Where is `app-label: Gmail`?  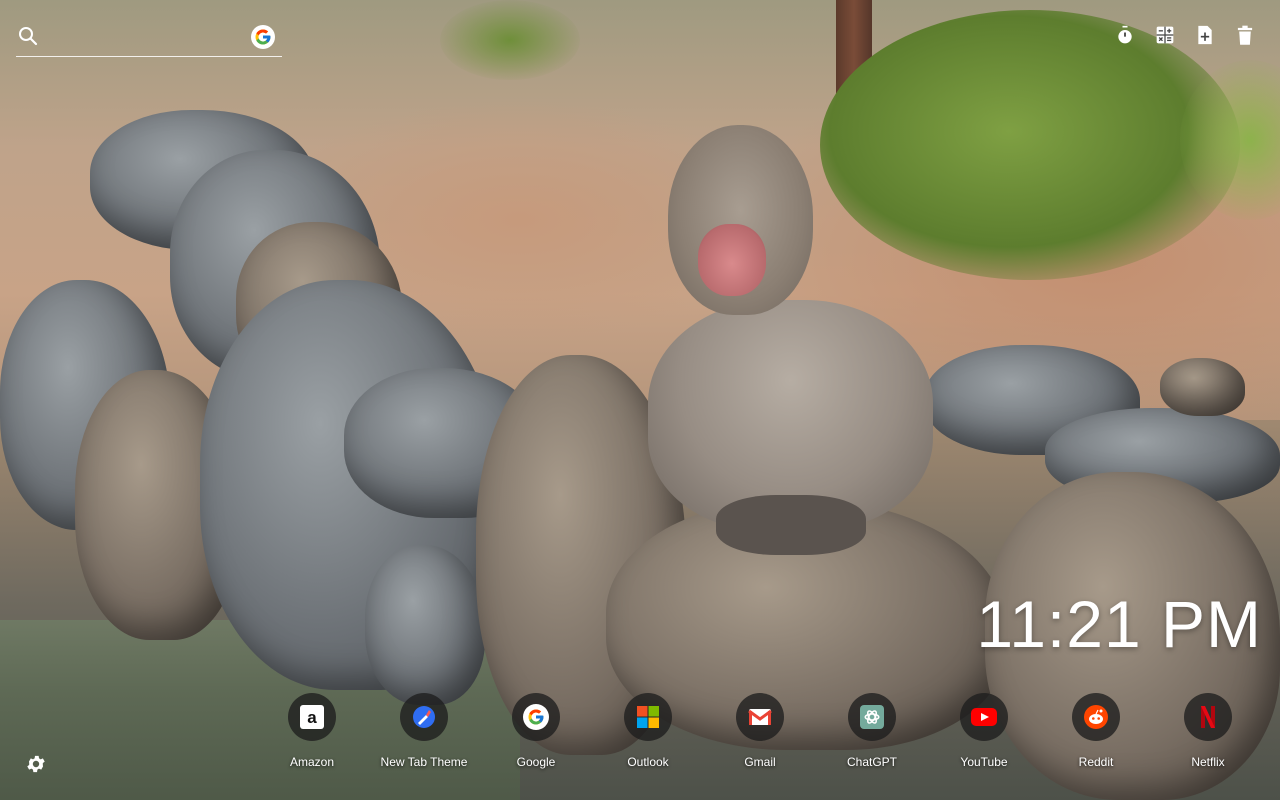
app-label: Gmail is located at coordinates (760, 762).